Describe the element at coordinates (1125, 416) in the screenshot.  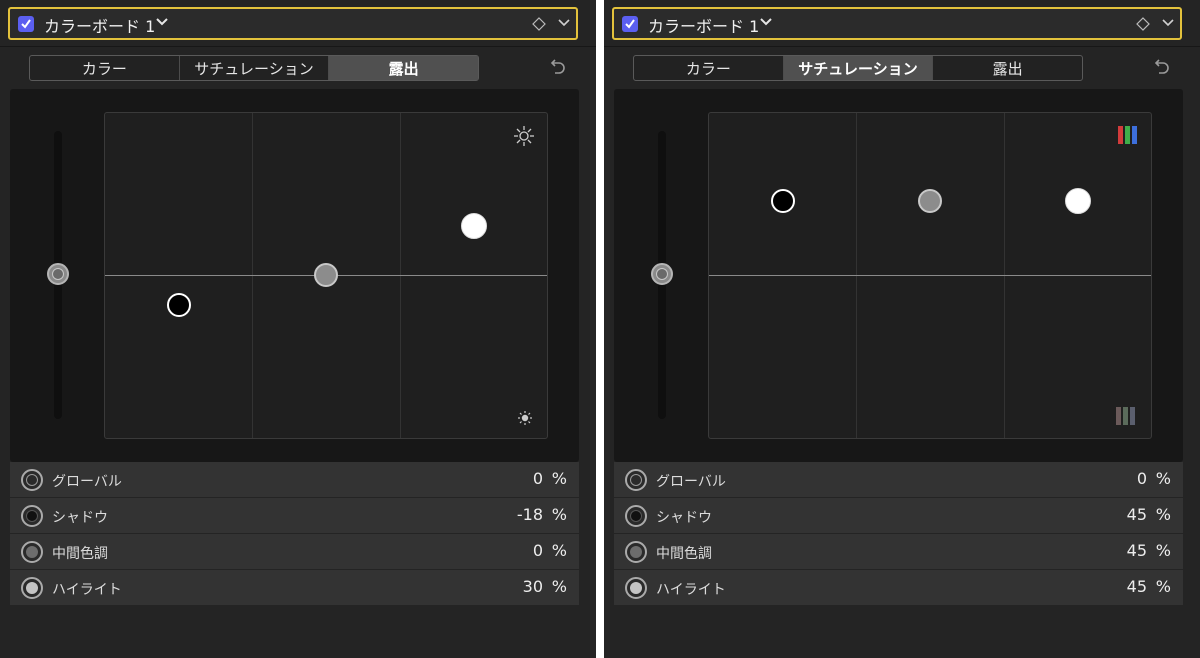
I see `saturation-gray-bars-icon` at that location.